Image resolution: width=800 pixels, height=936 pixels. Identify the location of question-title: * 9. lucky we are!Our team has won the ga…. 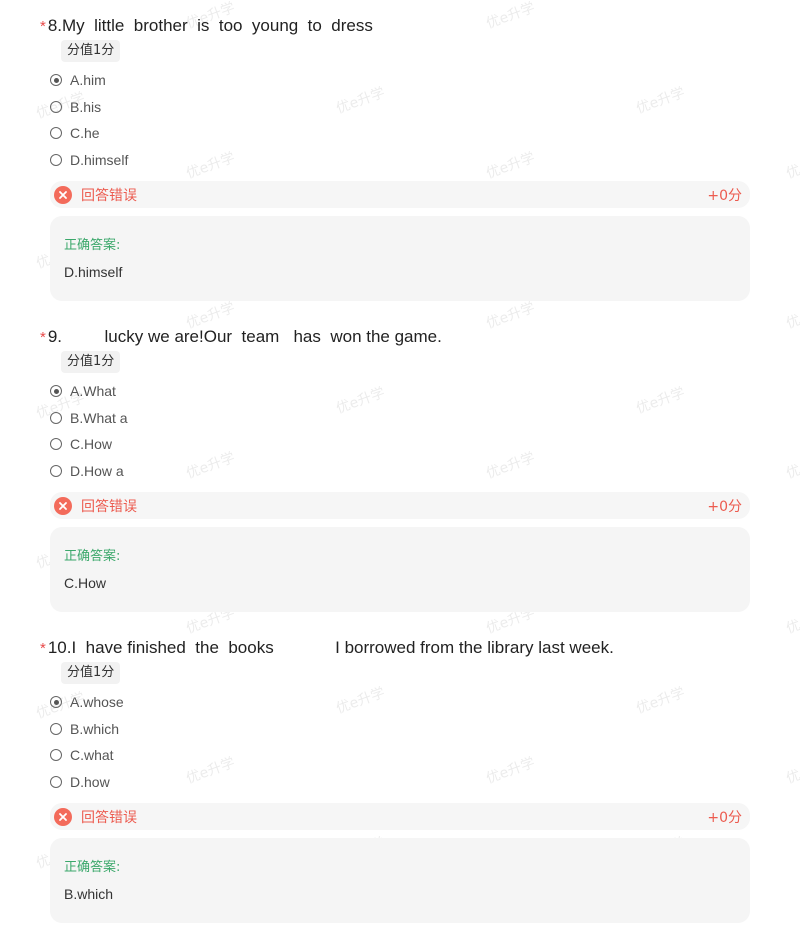
(241, 336).